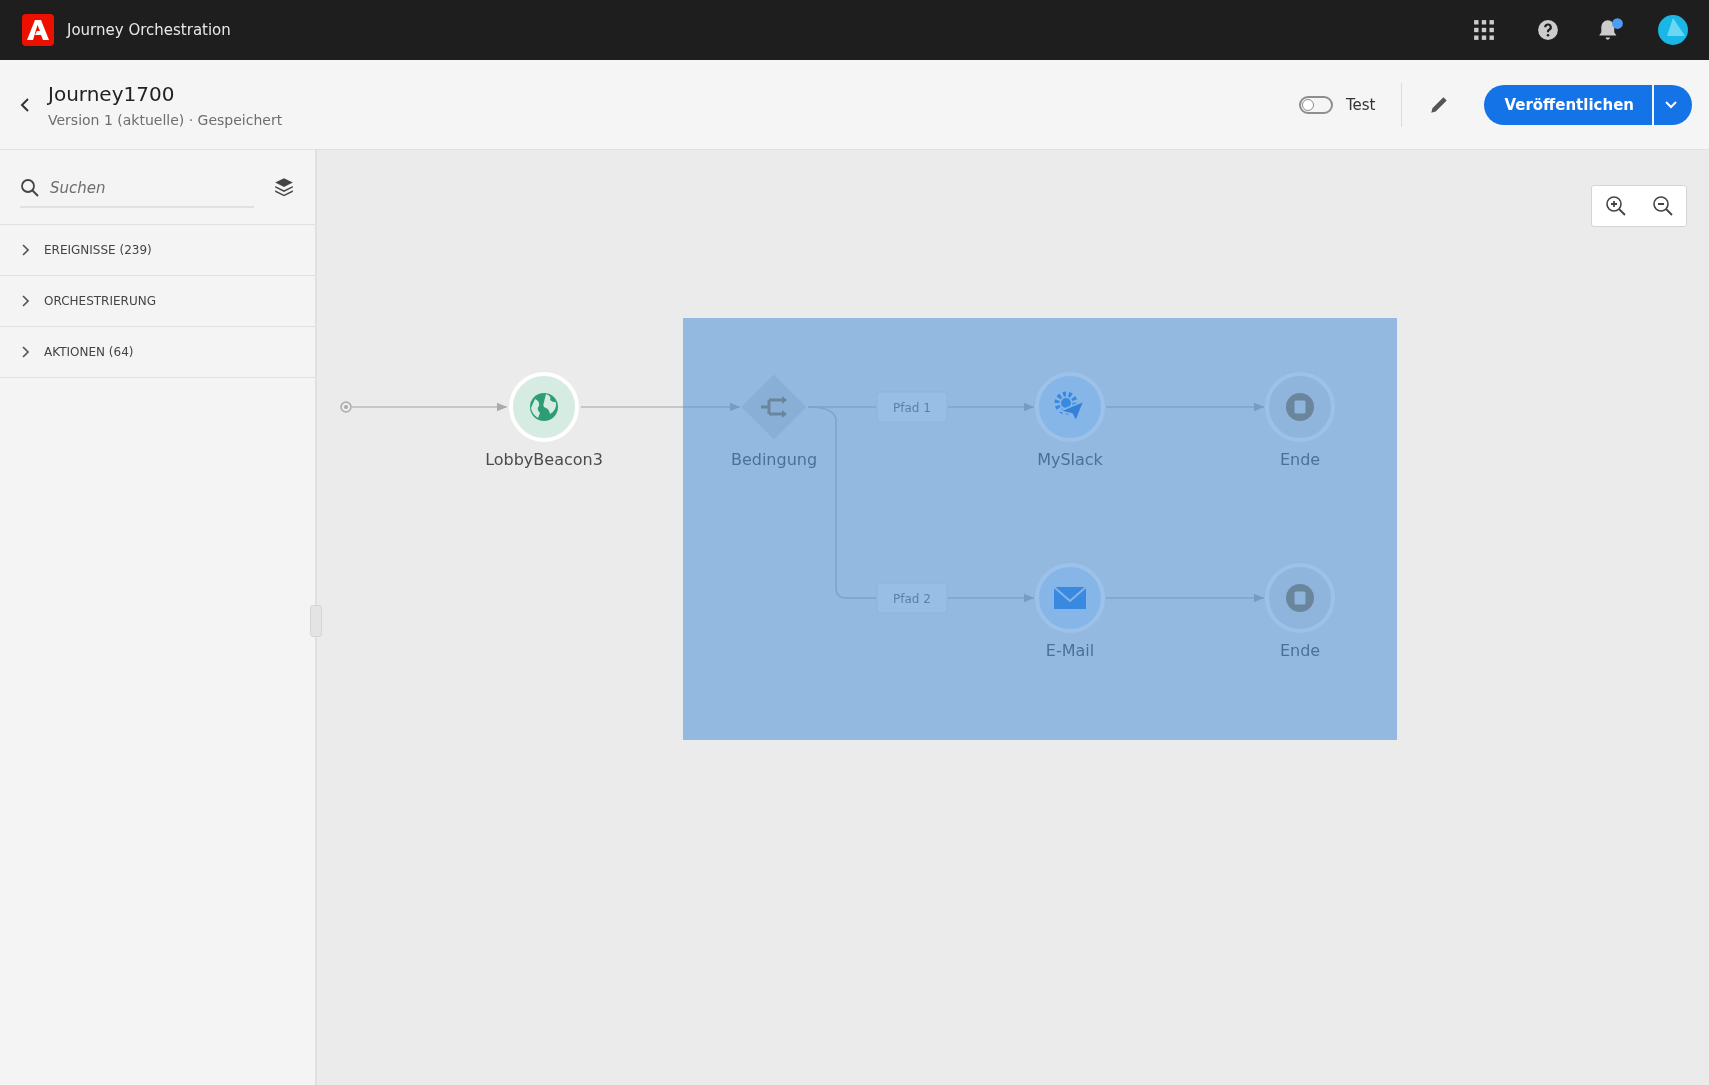 Image resolution: width=1709 pixels, height=1085 pixels. Describe the element at coordinates (25, 104) in the screenshot. I see `back-chevron-icon` at that location.